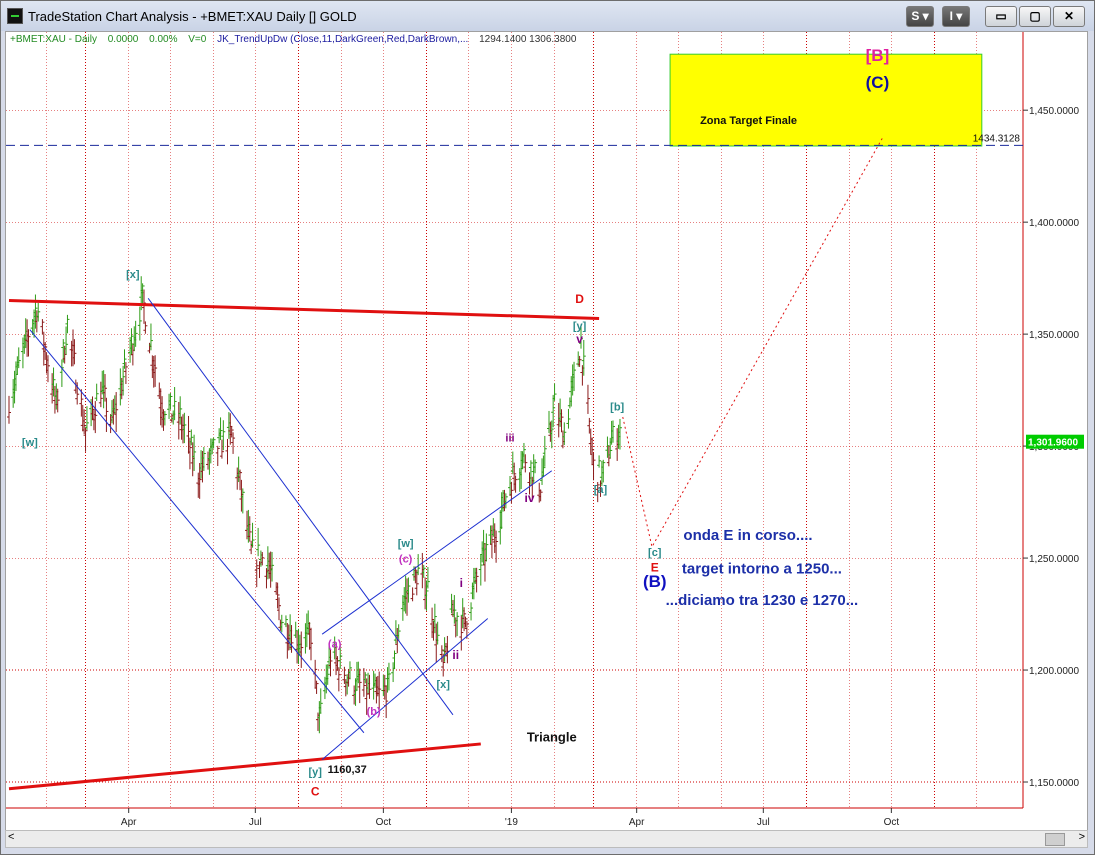 The width and height of the screenshot is (1095, 855). What do you see at coordinates (374, 712) in the screenshot?
I see `wave-label: (b)` at bounding box center [374, 712].